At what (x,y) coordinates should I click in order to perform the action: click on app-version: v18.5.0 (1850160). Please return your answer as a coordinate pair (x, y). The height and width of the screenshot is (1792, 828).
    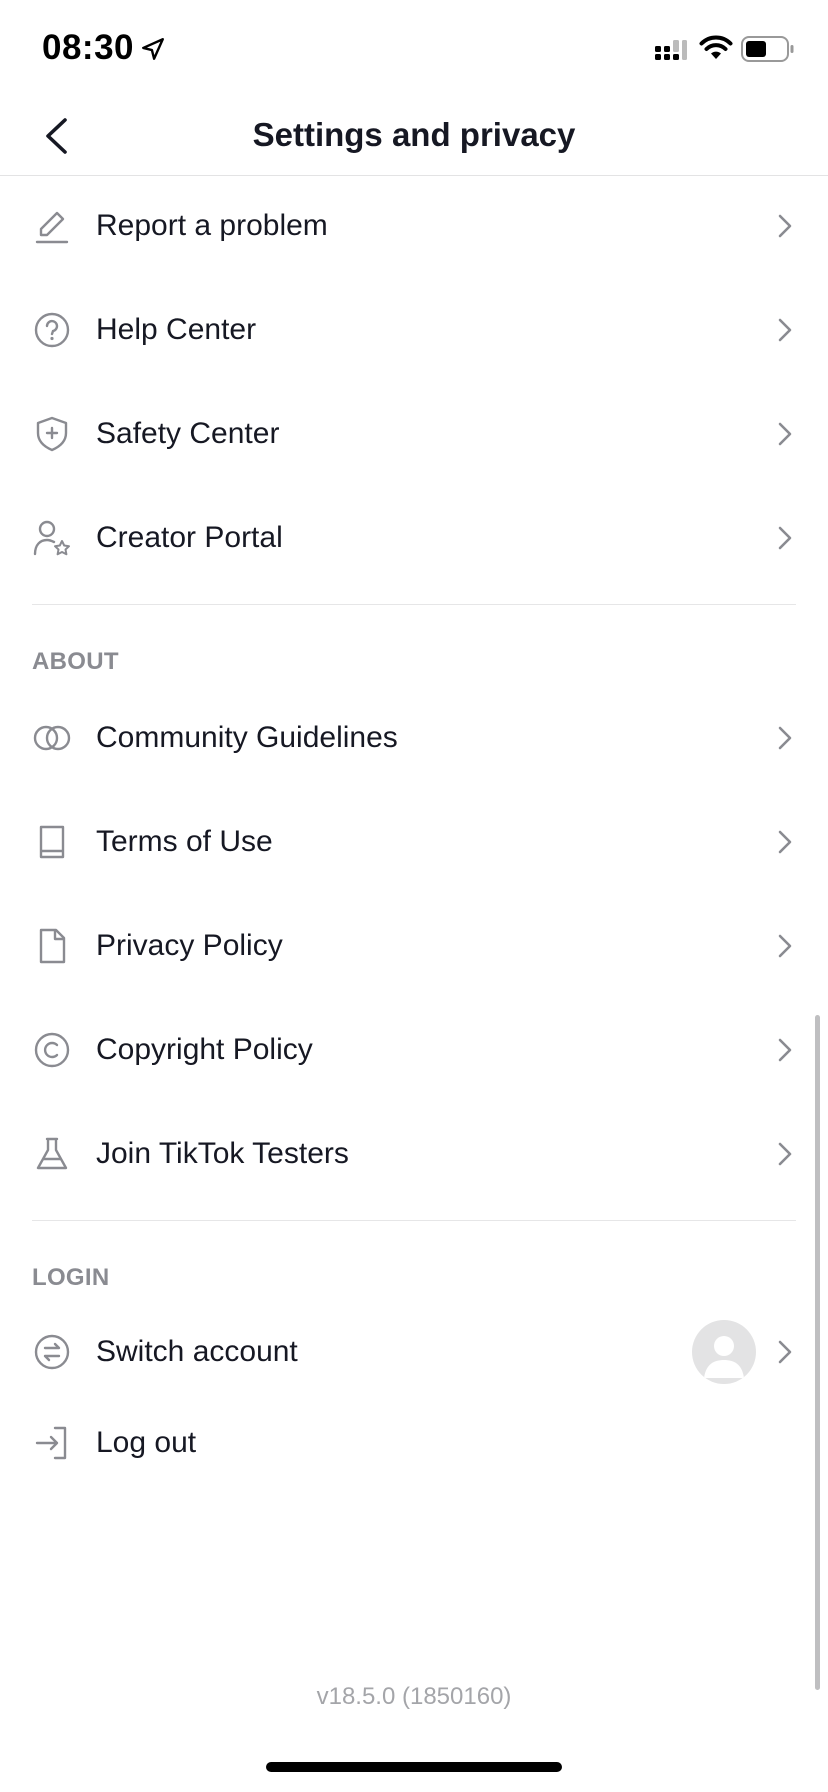
    Looking at the image, I should click on (414, 1696).